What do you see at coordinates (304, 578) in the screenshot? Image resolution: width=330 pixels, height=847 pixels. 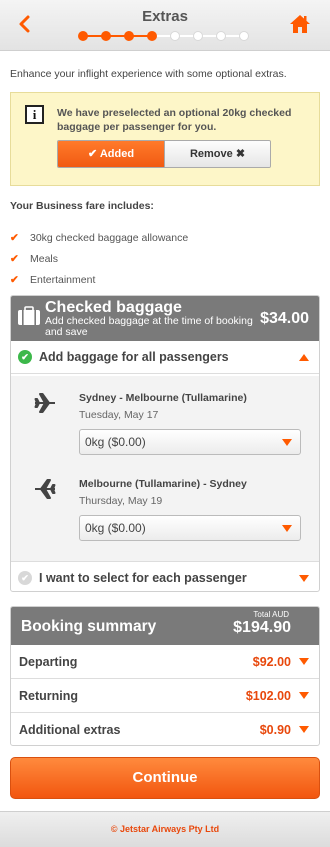 I see `expand-icon` at bounding box center [304, 578].